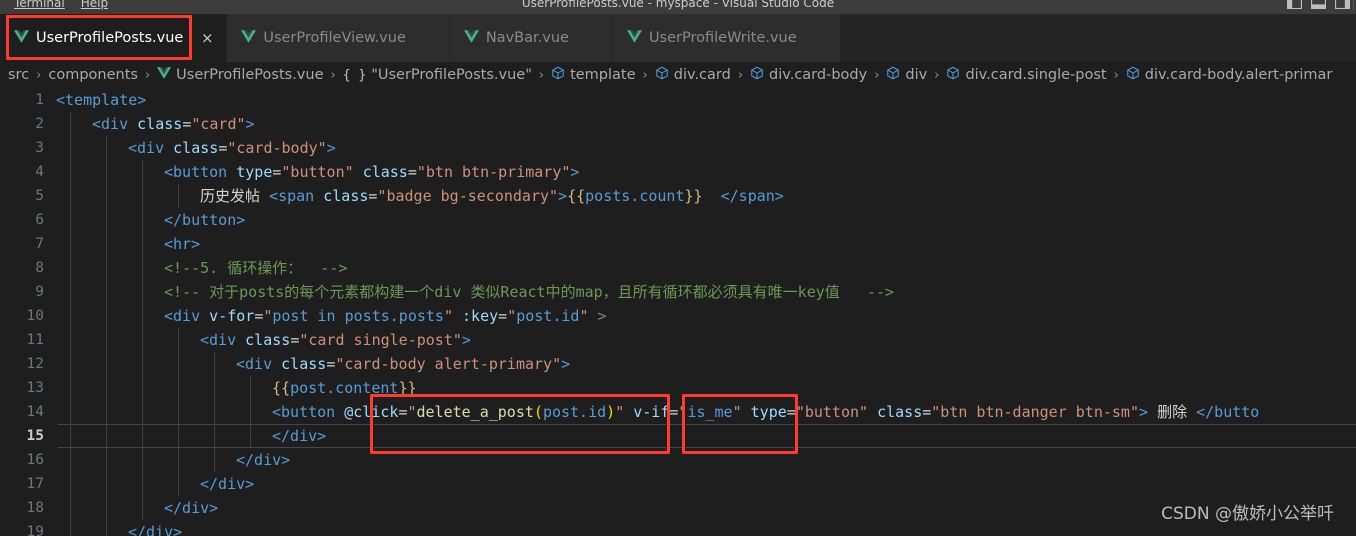 Image resolution: width=1356 pixels, height=536 pixels. What do you see at coordinates (344, 388) in the screenshot?
I see `code-content: {{post.content}}` at bounding box center [344, 388].